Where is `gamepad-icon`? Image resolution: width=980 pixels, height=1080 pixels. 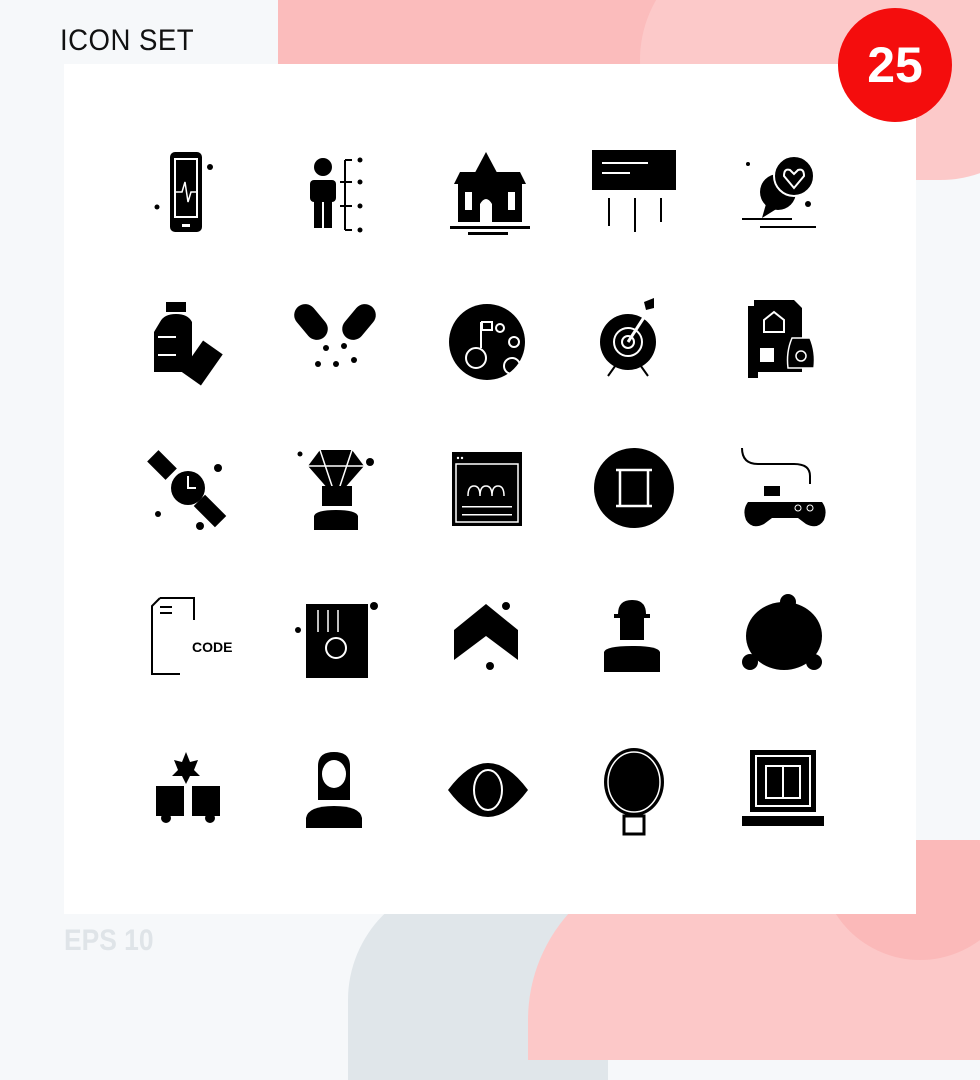 gamepad-icon is located at coordinates (788, 490).